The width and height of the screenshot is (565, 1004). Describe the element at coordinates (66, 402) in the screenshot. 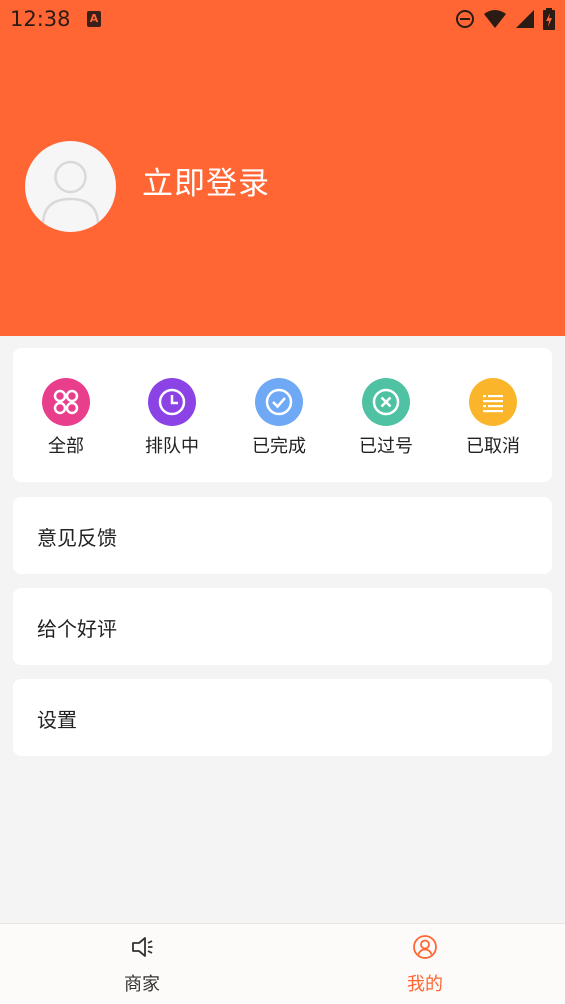

I see `grid-icon` at that location.